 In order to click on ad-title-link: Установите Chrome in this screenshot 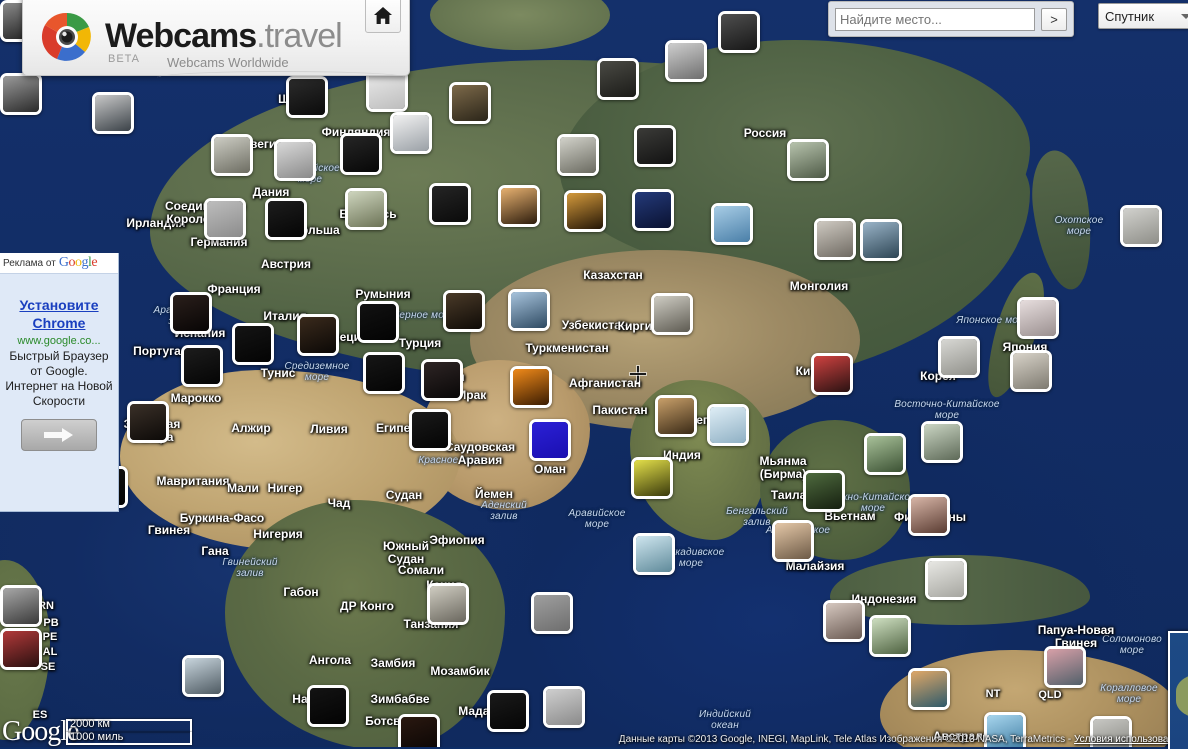, I will do `click(59, 314)`.